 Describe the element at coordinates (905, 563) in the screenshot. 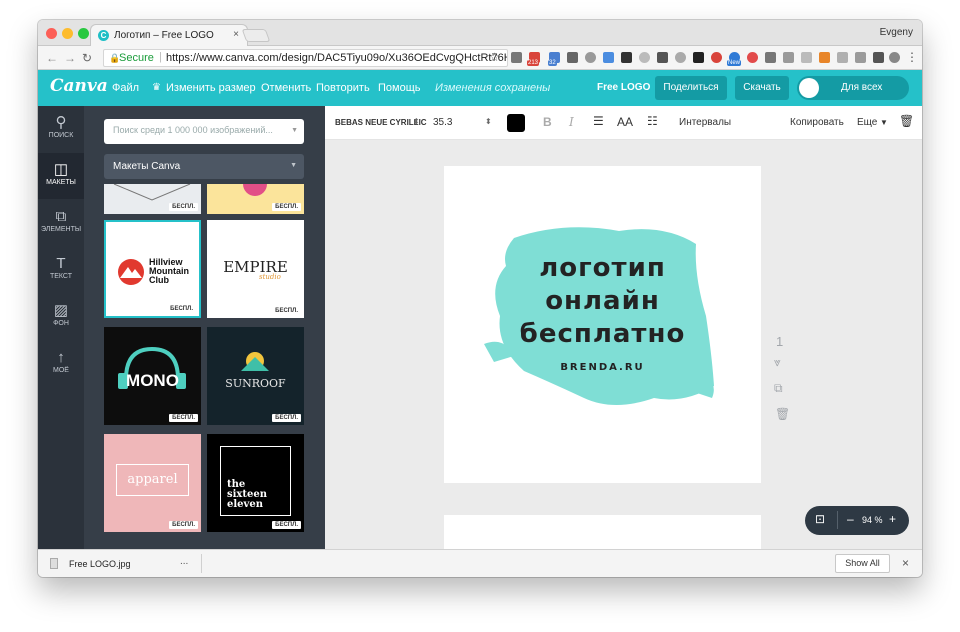

I see `close-download-bar-icon: ×` at that location.